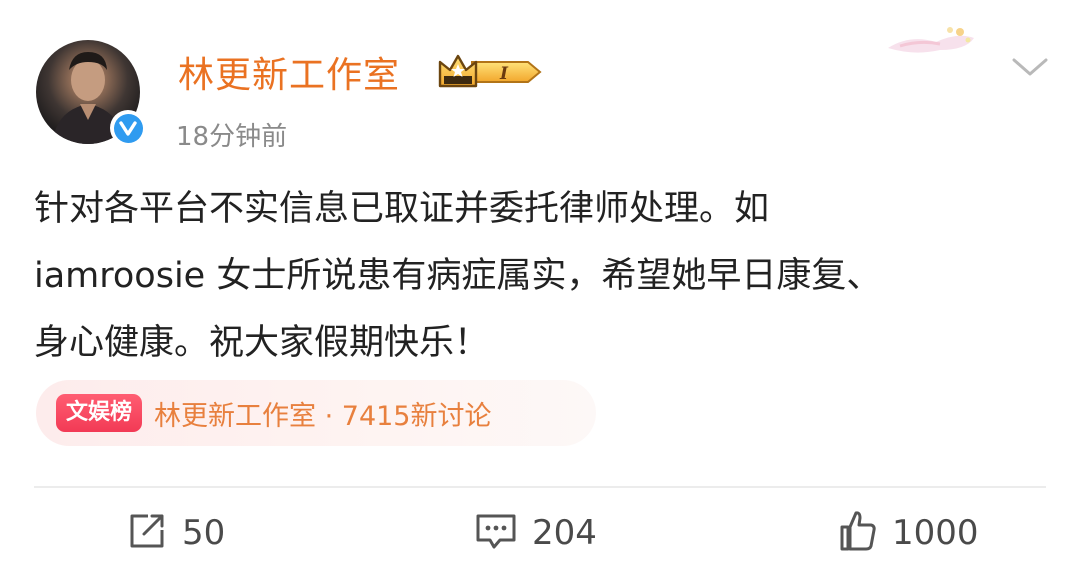 The width and height of the screenshot is (1080, 584). Describe the element at coordinates (91, 93) in the screenshot. I see `avatar` at that location.